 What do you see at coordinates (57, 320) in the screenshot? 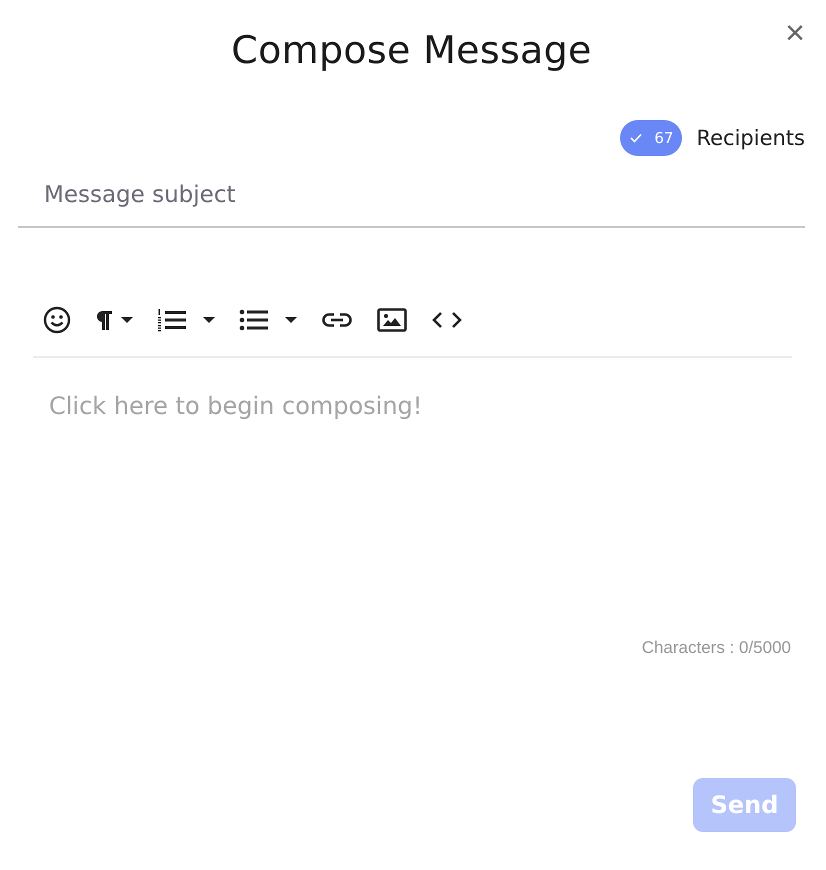
I see `smiley-icon` at bounding box center [57, 320].